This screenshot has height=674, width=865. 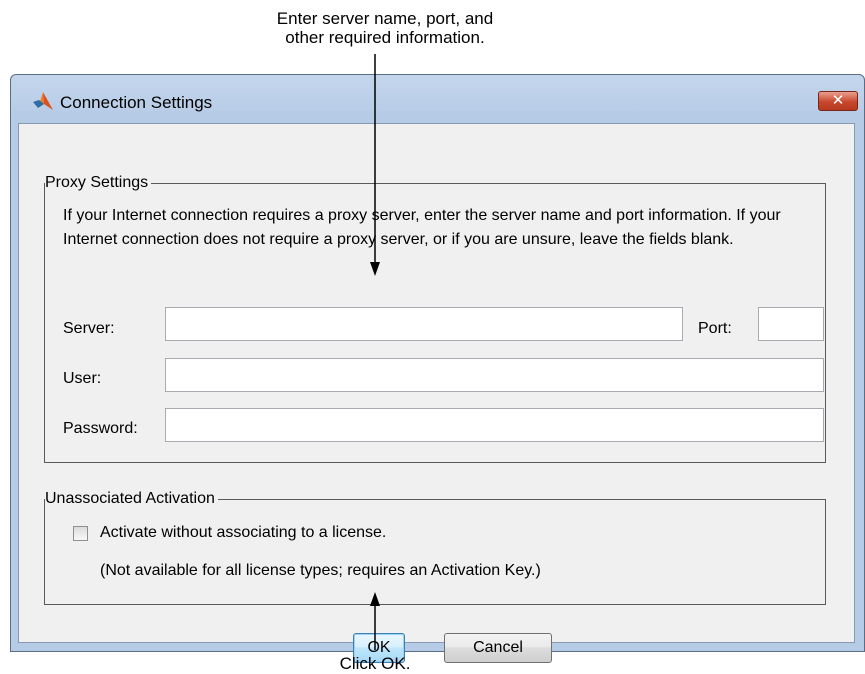 I want to click on close-button: ✕, so click(x=838, y=101).